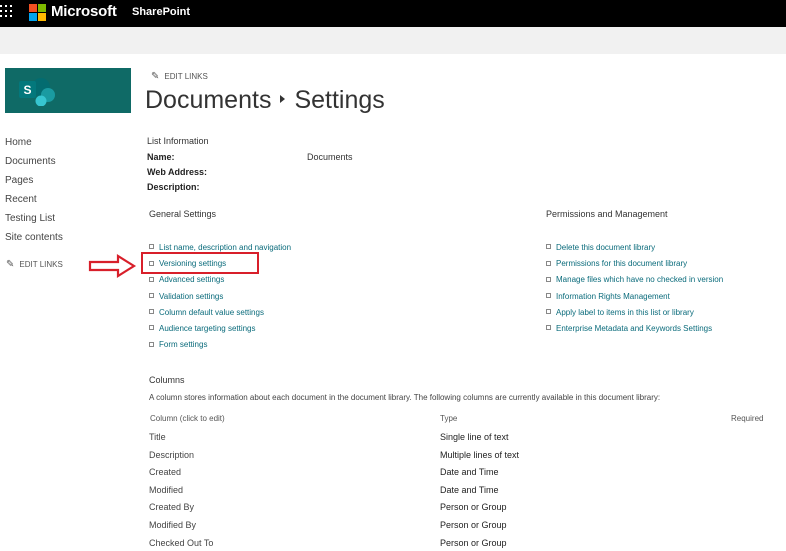 This screenshot has height=551, width=786. Describe the element at coordinates (613, 296) in the screenshot. I see `link-label: Information Rights Management` at that location.